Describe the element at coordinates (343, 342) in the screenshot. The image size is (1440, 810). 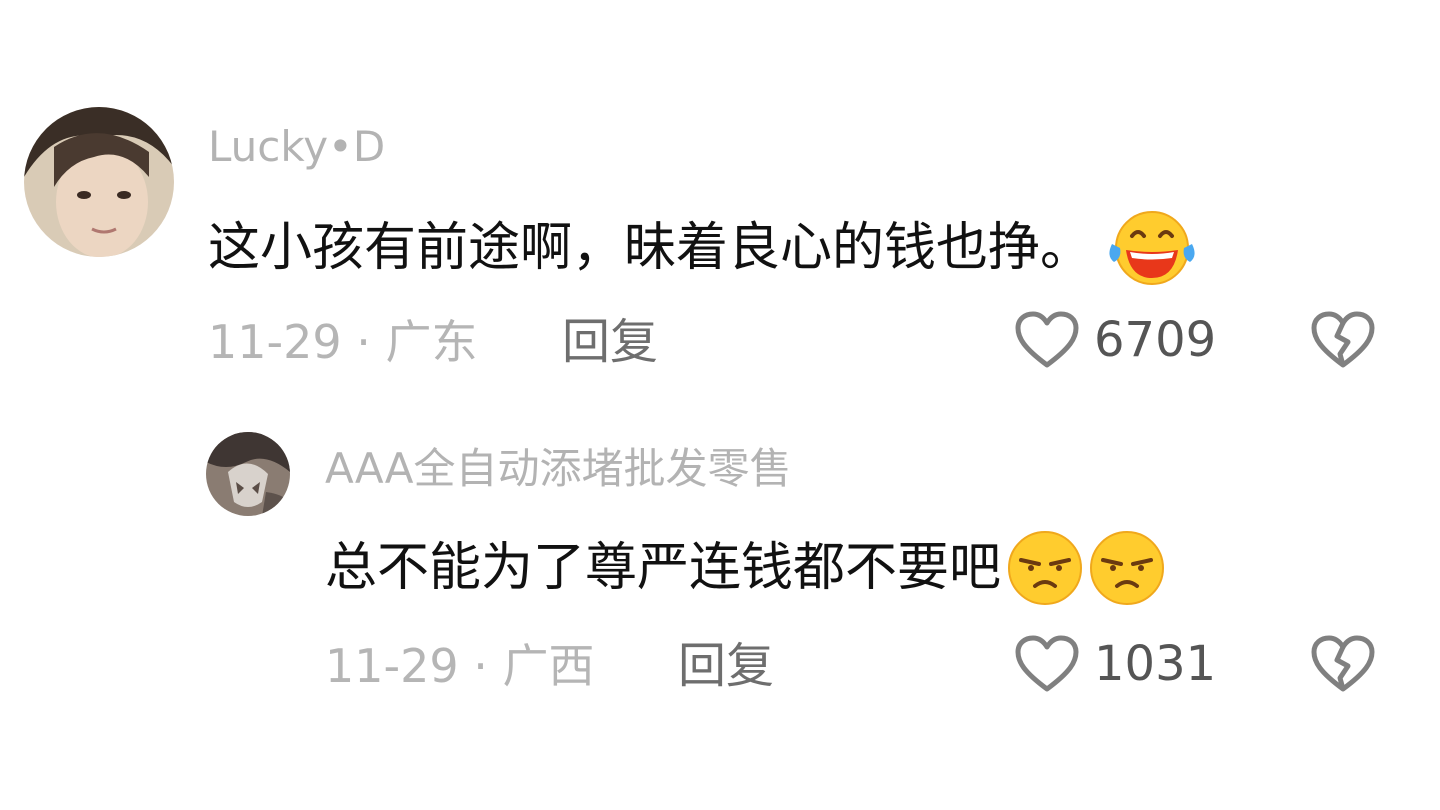
I see `comment-meta: 11-29 · 广东` at that location.